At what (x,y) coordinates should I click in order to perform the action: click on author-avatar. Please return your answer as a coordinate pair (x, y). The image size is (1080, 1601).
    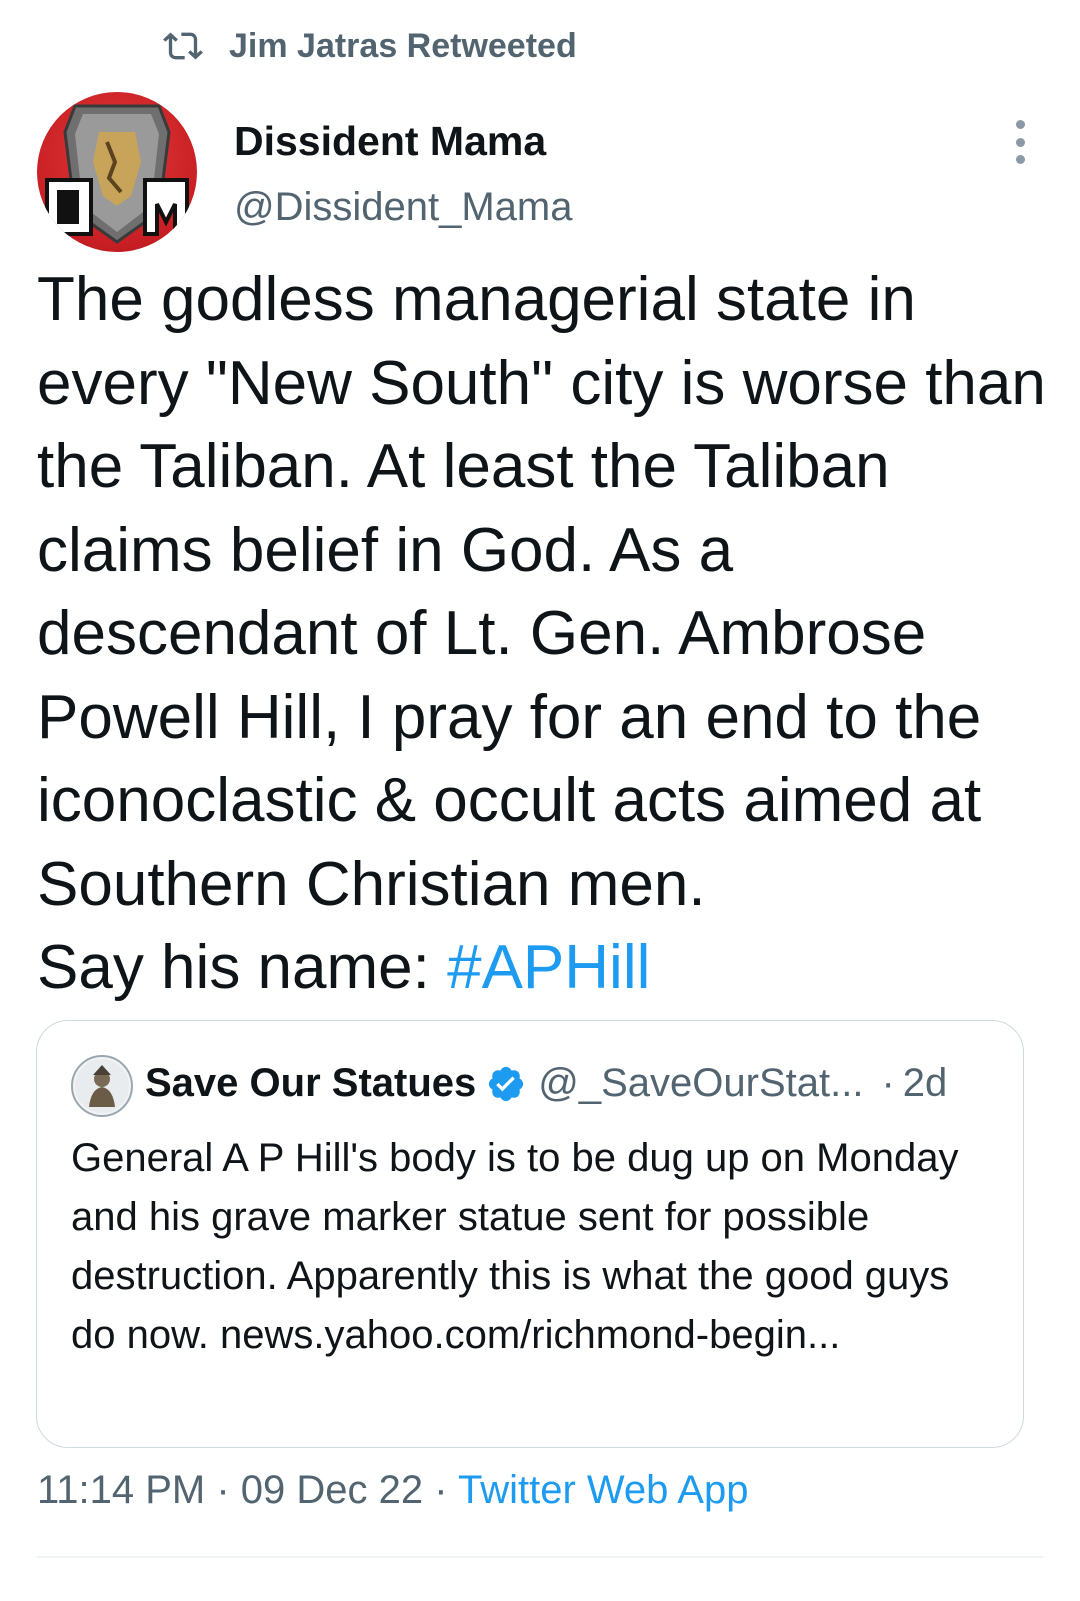
    Looking at the image, I should click on (117, 172).